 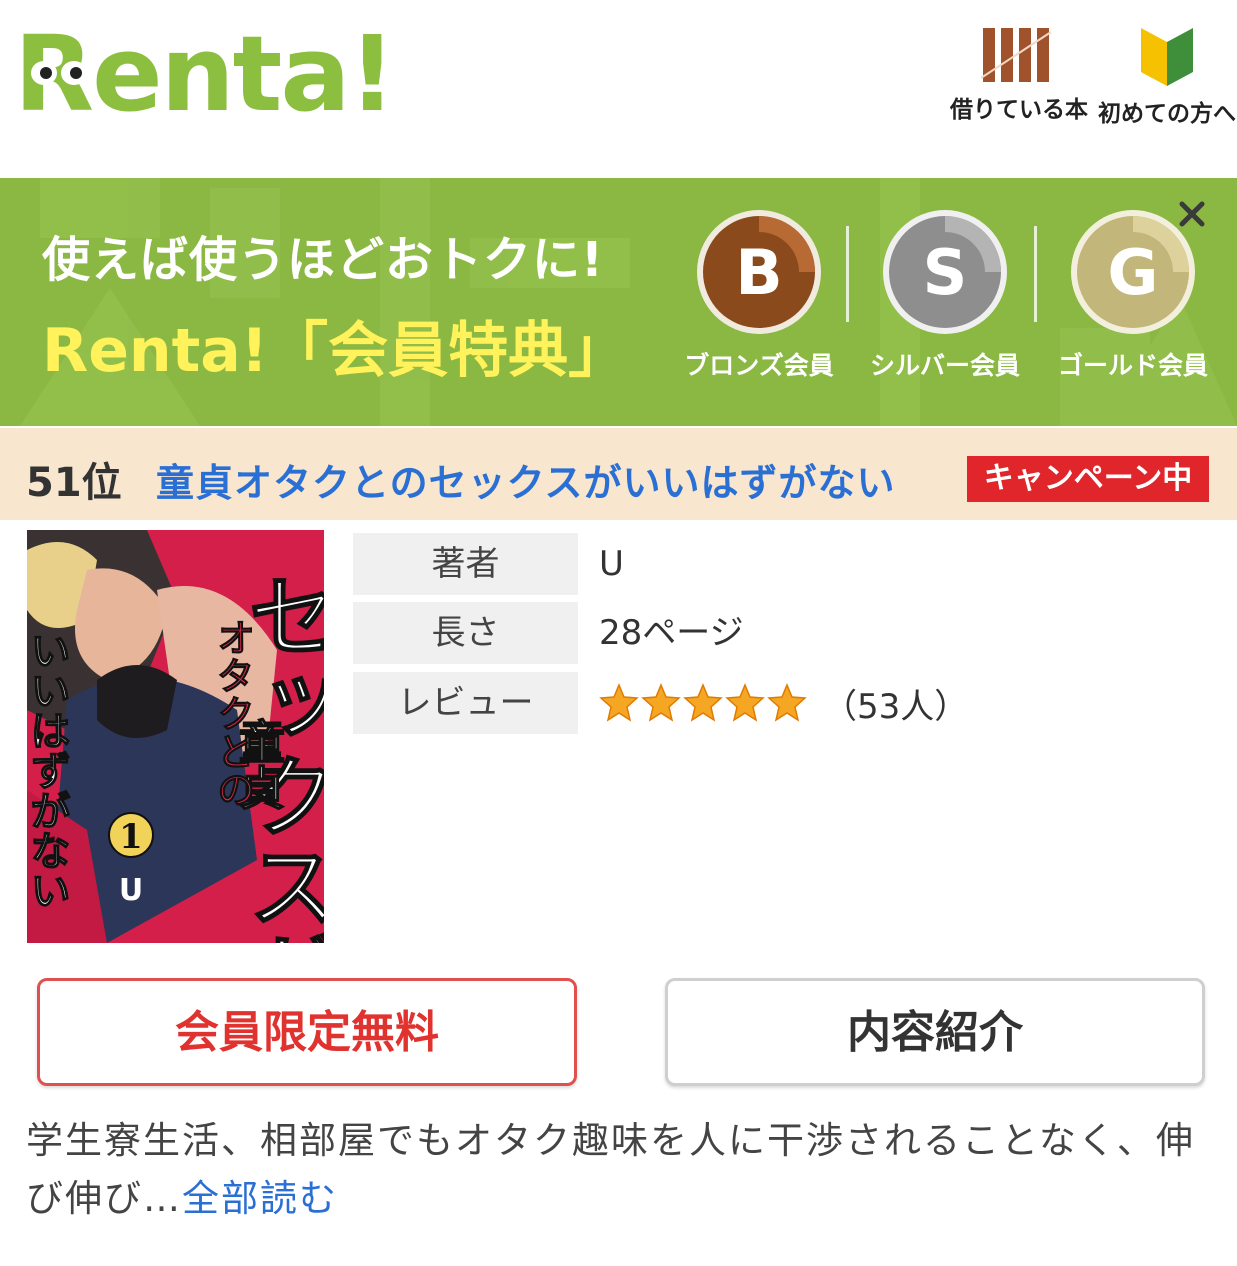 What do you see at coordinates (896, 706) in the screenshot?
I see `review-count: （53人）` at bounding box center [896, 706].